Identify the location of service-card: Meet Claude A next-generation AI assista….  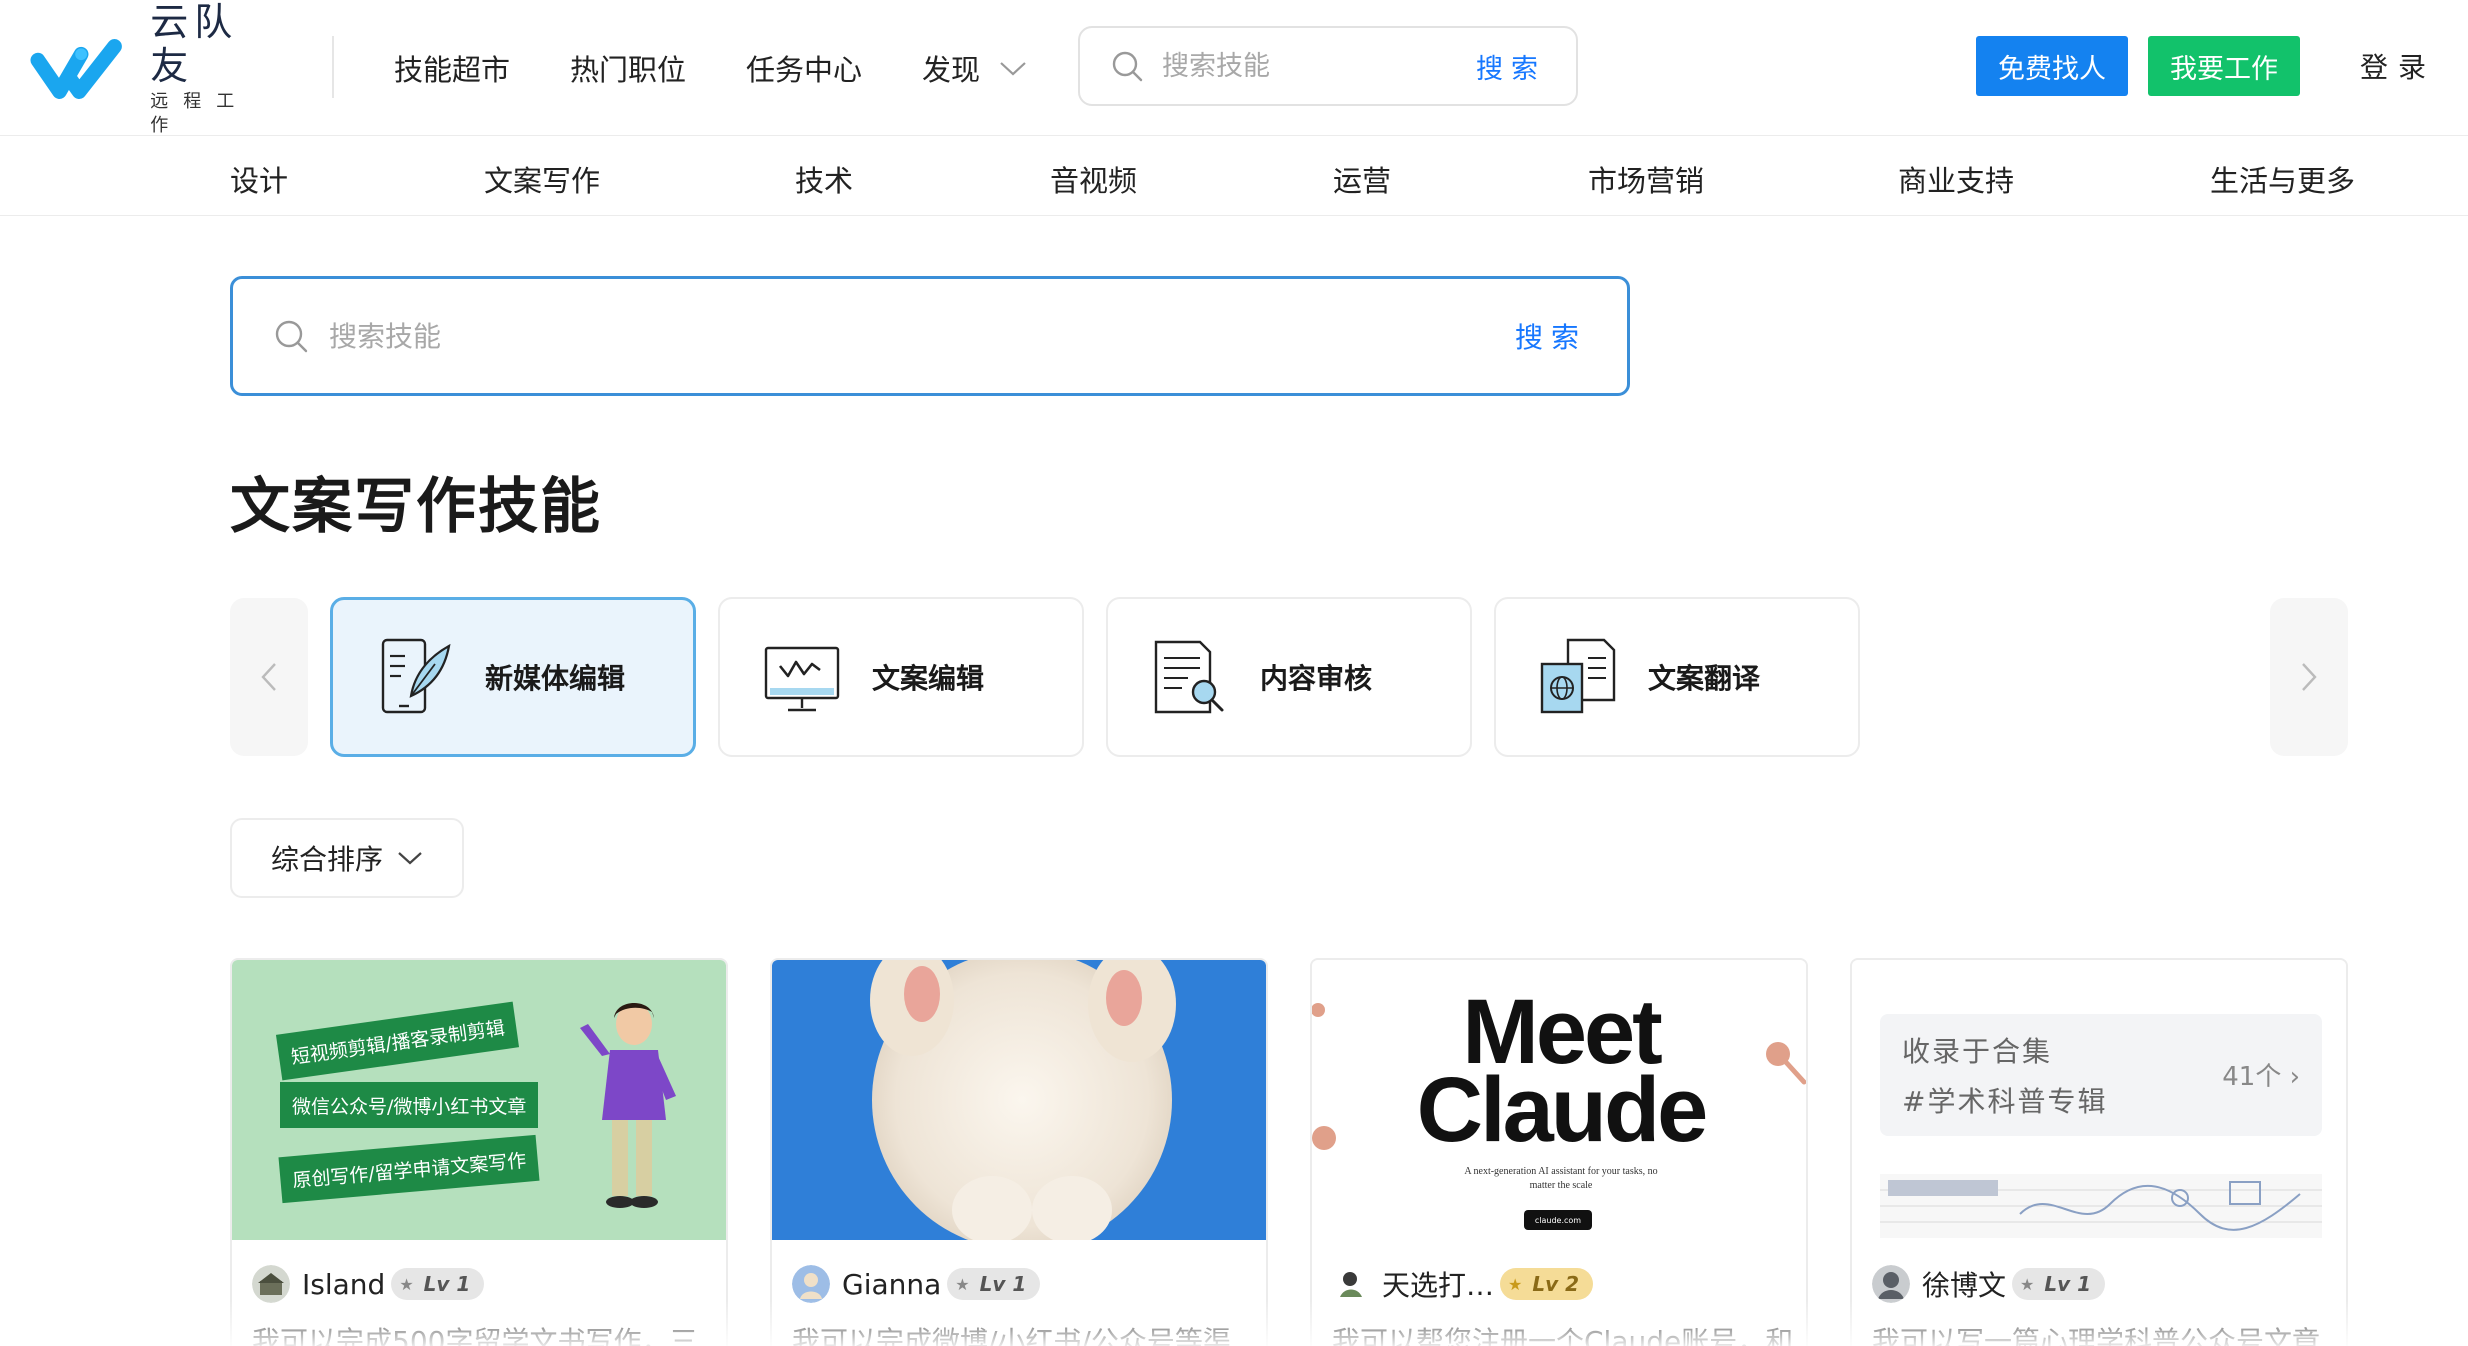
(1559, 1152).